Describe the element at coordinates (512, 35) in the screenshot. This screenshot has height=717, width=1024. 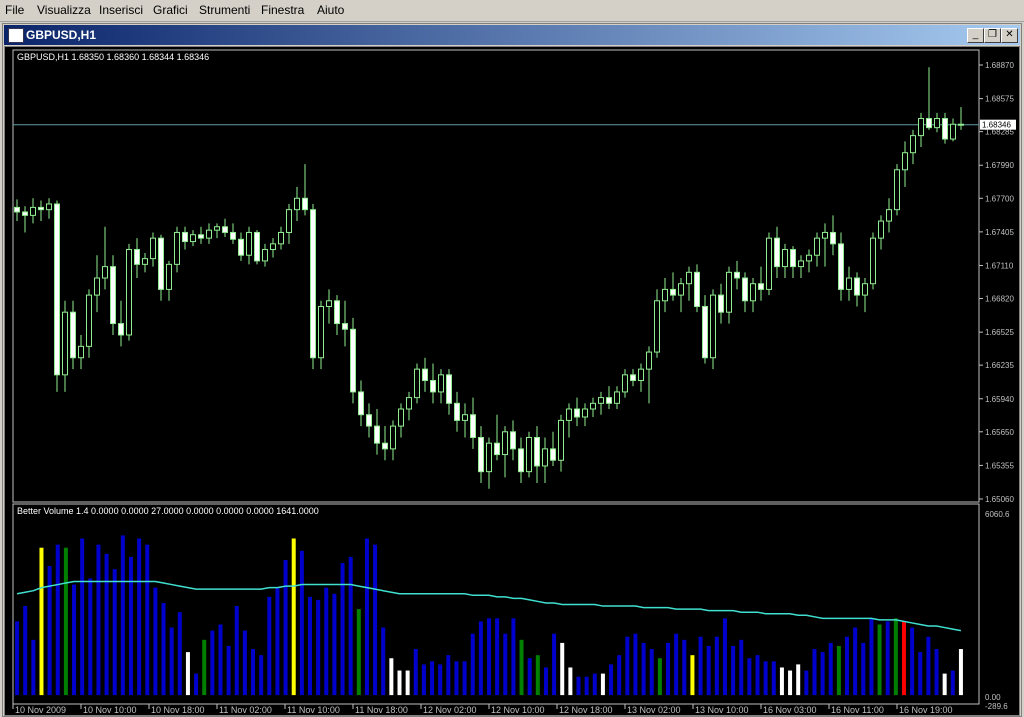
I see `window-titlebar: GBPUSD,H1 _ ❐ ✕` at that location.